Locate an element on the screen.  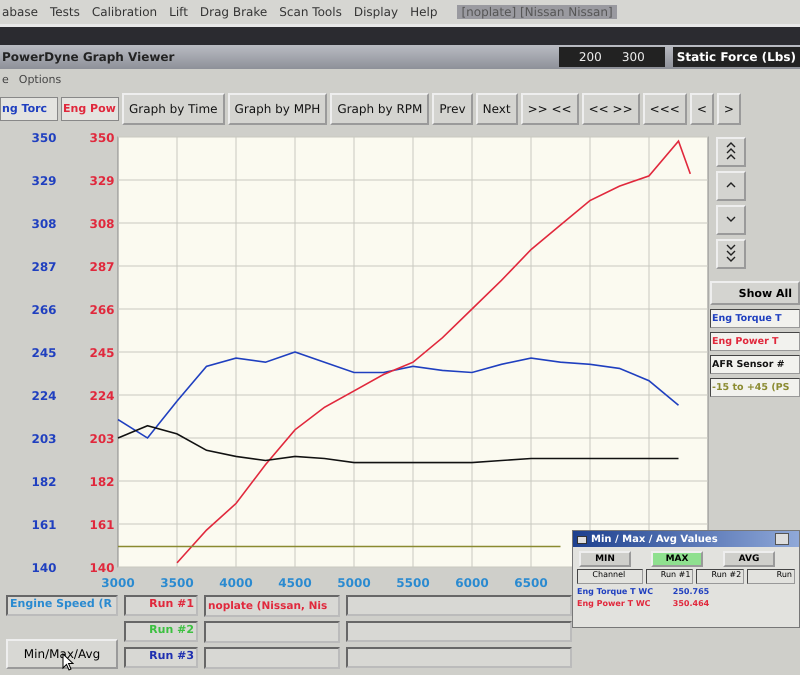
minimize-button is located at coordinates (782, 539).